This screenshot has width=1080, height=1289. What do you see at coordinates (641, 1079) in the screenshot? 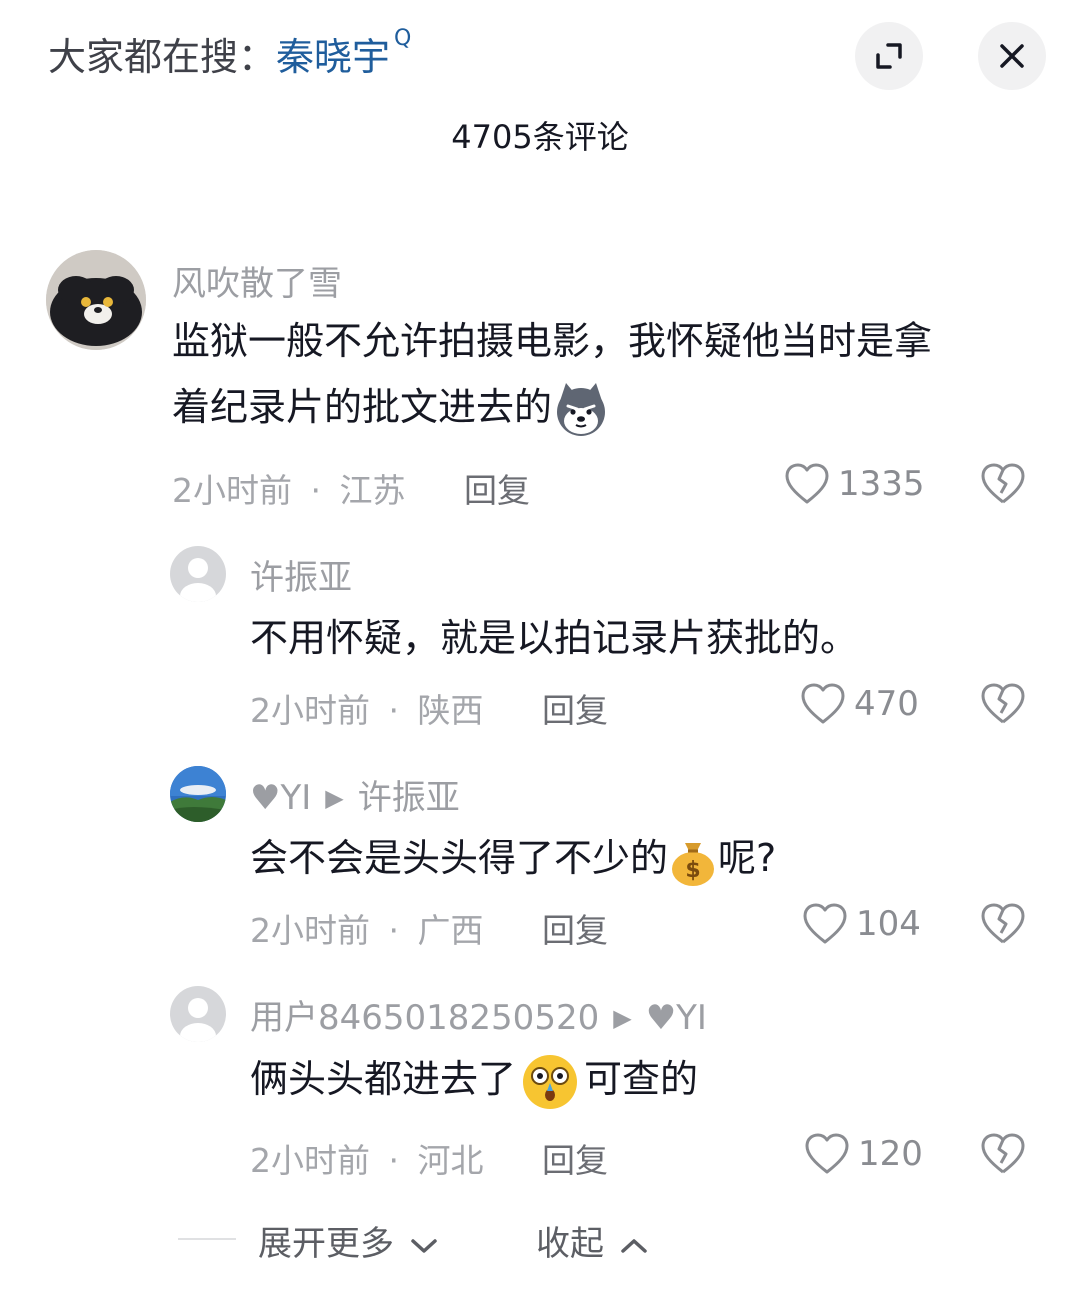
I see `comment-text-part: 可查的` at bounding box center [641, 1079].